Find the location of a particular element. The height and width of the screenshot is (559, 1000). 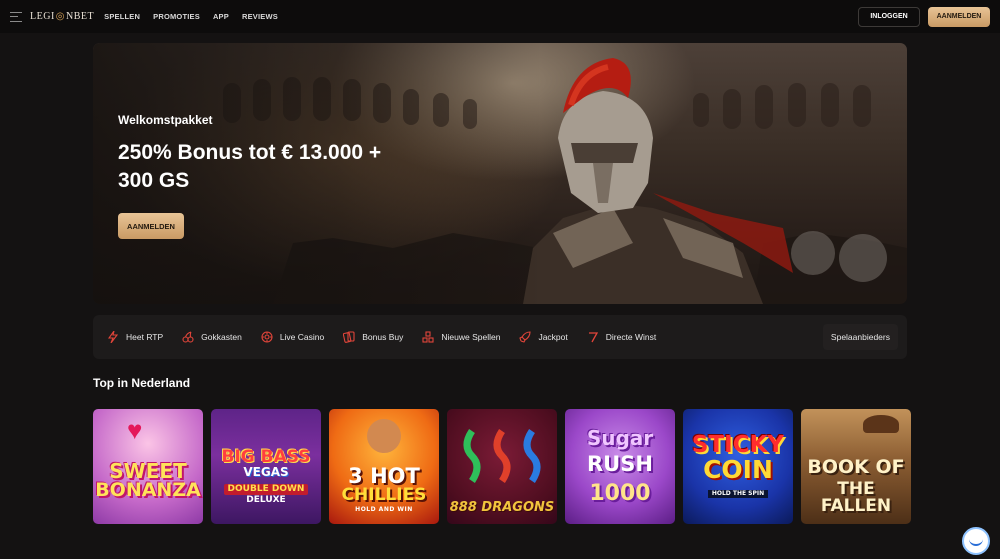

category-label: Live Casino is located at coordinates (302, 337).